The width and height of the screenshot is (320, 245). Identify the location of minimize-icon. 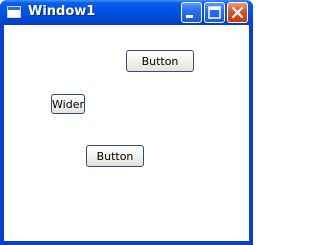
(189, 16).